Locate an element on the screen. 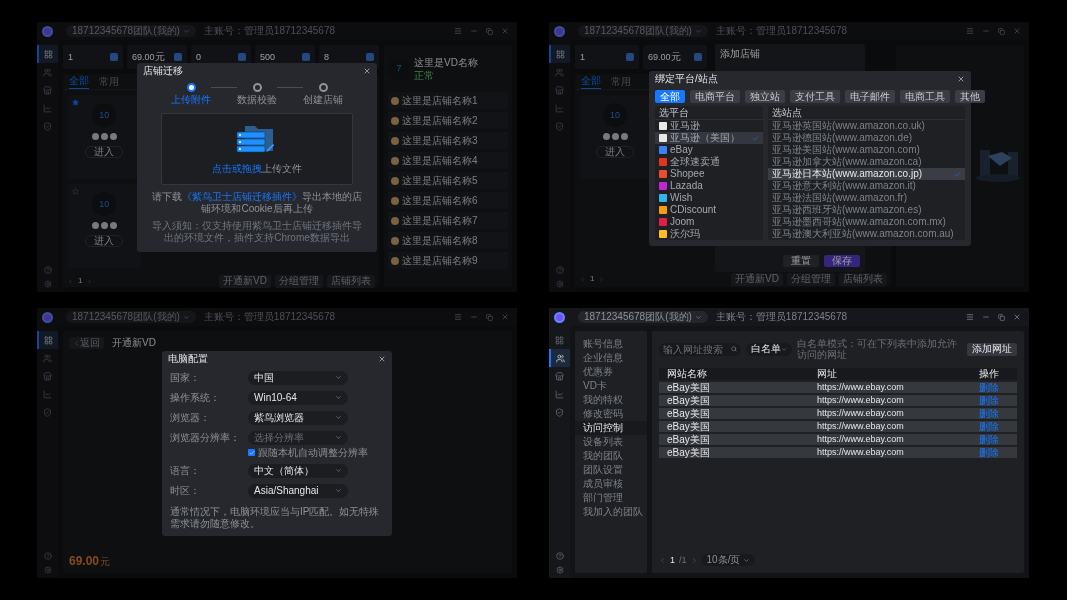  platform-item: 亚马逊（美国） is located at coordinates (709, 138).